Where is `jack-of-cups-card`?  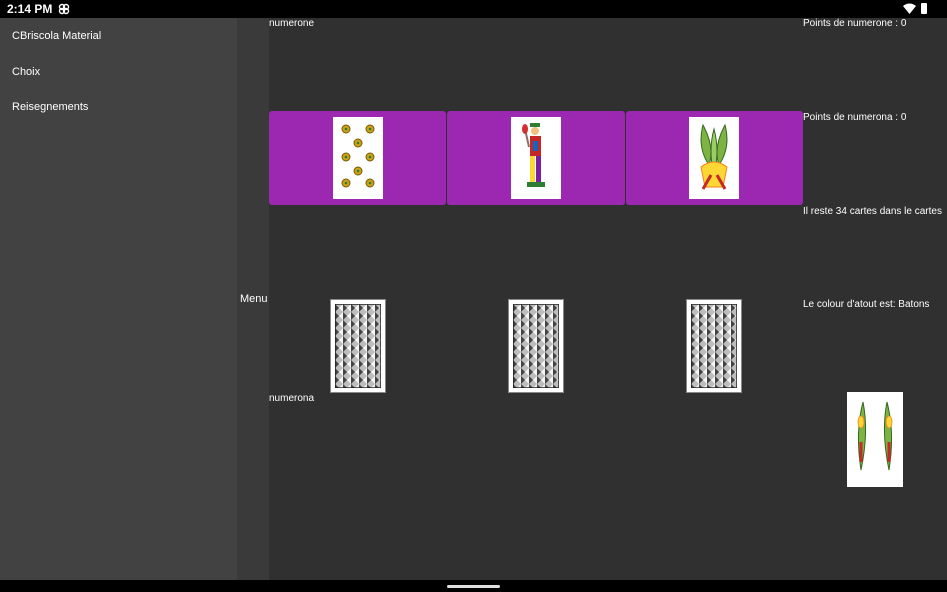
jack-of-cups-card is located at coordinates (535, 158).